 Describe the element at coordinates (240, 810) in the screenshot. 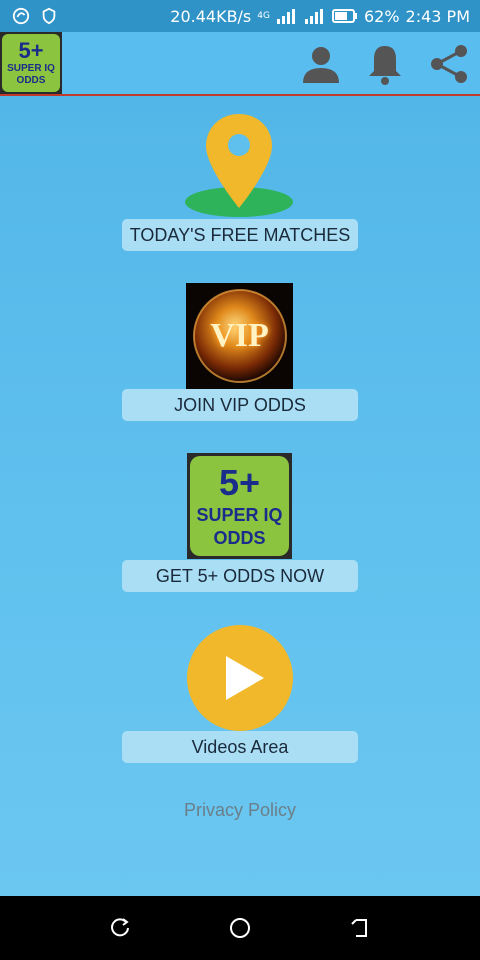

I see `privacy-policy-link: Privacy Policy` at that location.